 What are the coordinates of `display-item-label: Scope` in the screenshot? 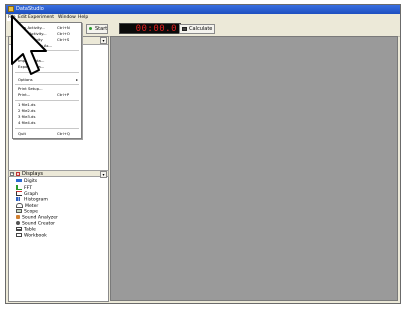 It's located at (31, 212).